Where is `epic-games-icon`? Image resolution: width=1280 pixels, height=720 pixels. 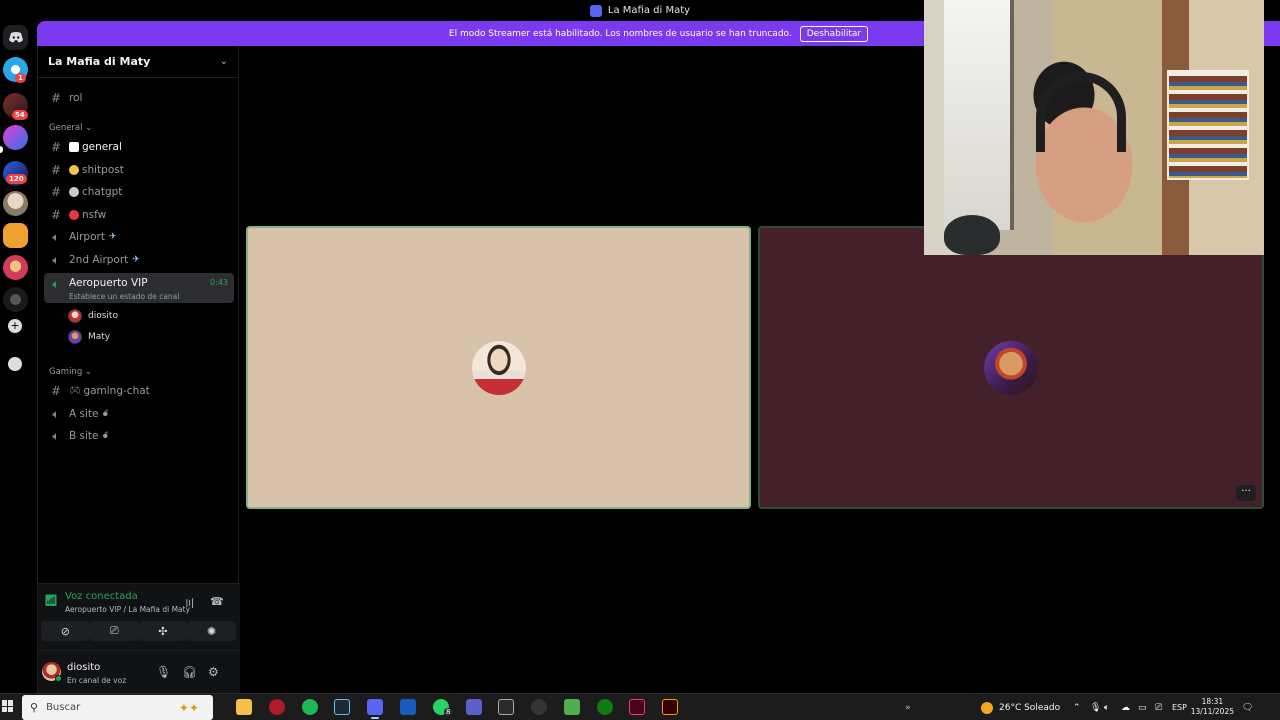
epic-games-icon is located at coordinates (506, 707).